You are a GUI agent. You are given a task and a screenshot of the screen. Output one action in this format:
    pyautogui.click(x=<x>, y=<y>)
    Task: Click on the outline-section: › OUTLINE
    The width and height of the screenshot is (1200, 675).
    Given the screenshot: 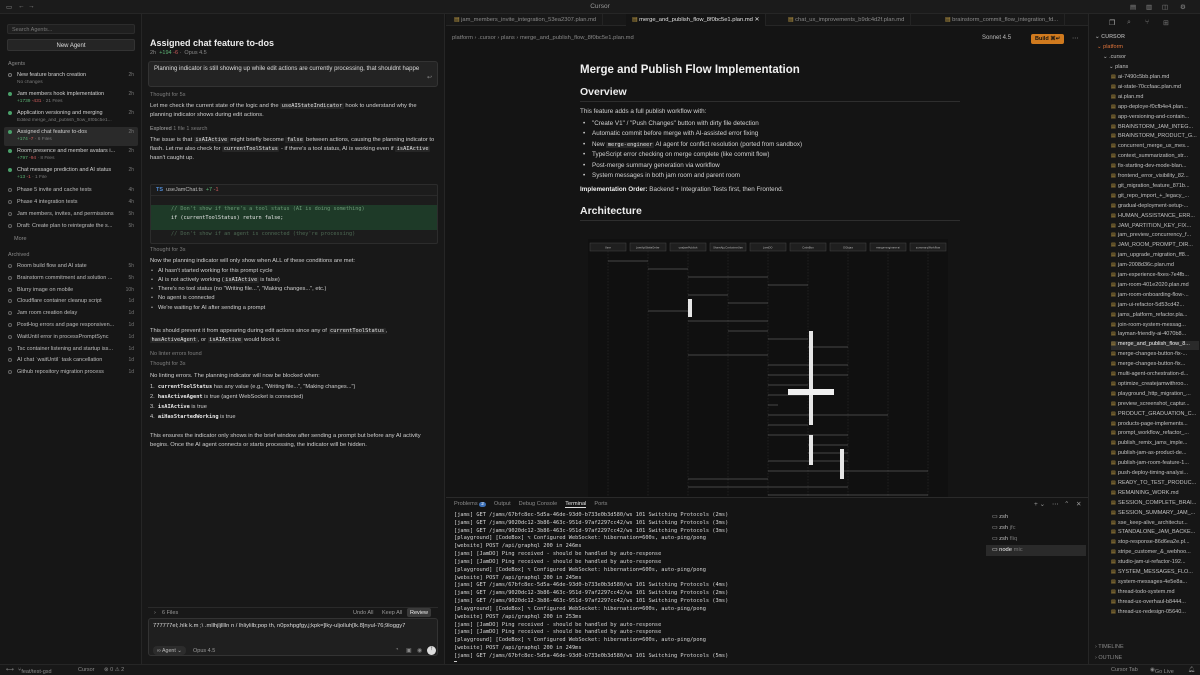 What is the action you would take?
    pyautogui.click(x=1108, y=658)
    